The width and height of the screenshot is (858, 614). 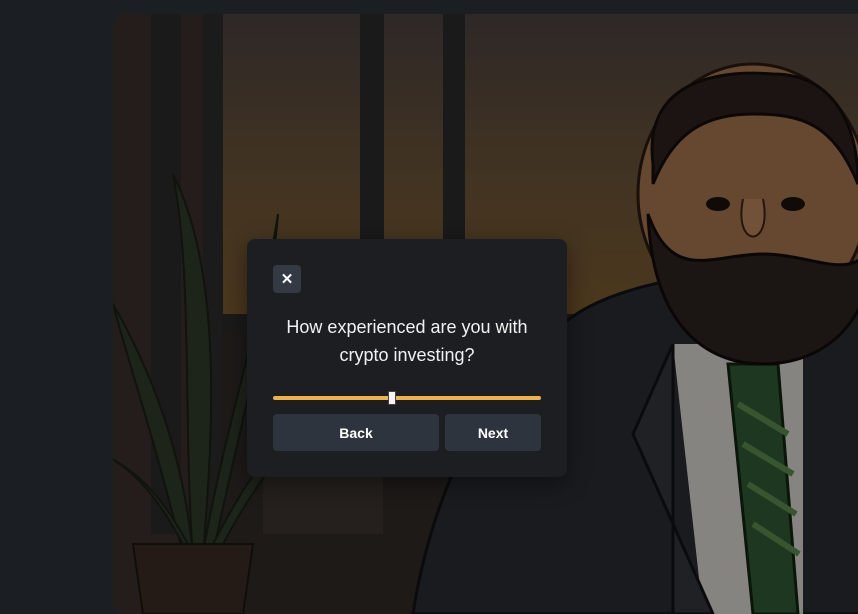 I want to click on close-icon: ✕, so click(x=287, y=279).